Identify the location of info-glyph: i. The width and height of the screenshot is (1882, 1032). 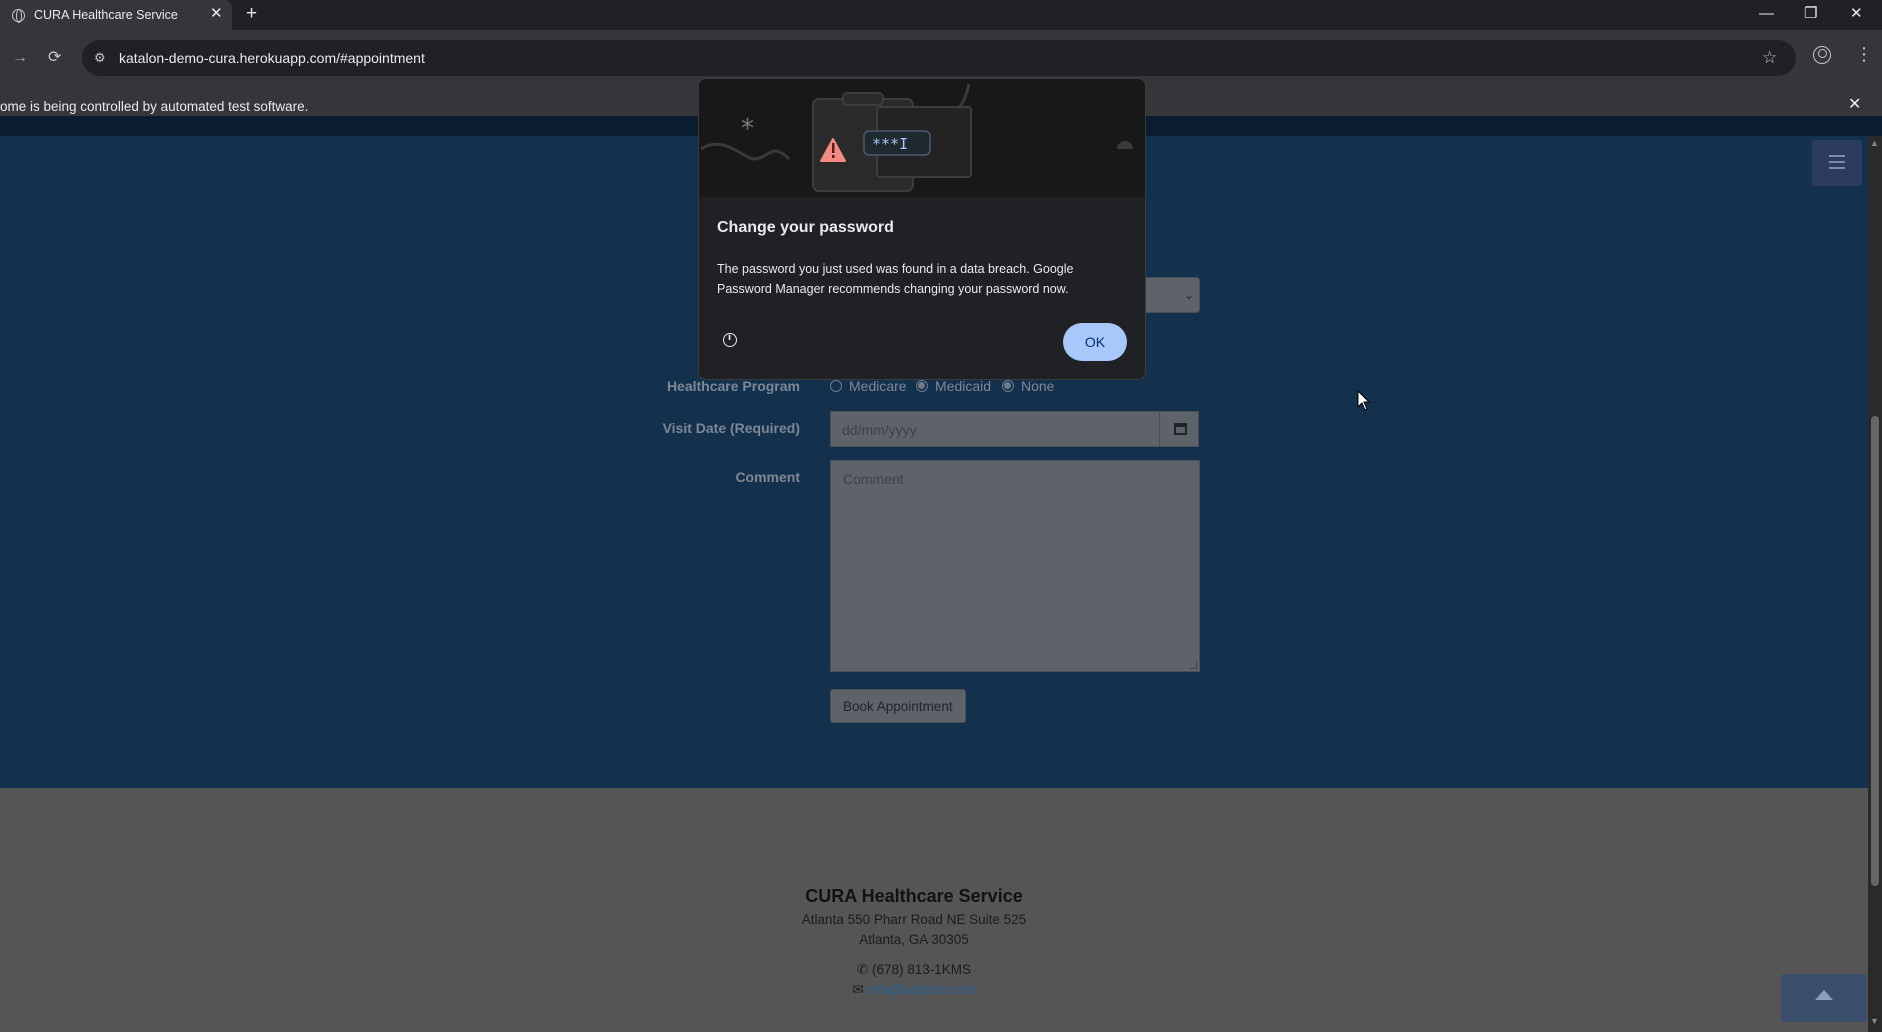
(729, 338).